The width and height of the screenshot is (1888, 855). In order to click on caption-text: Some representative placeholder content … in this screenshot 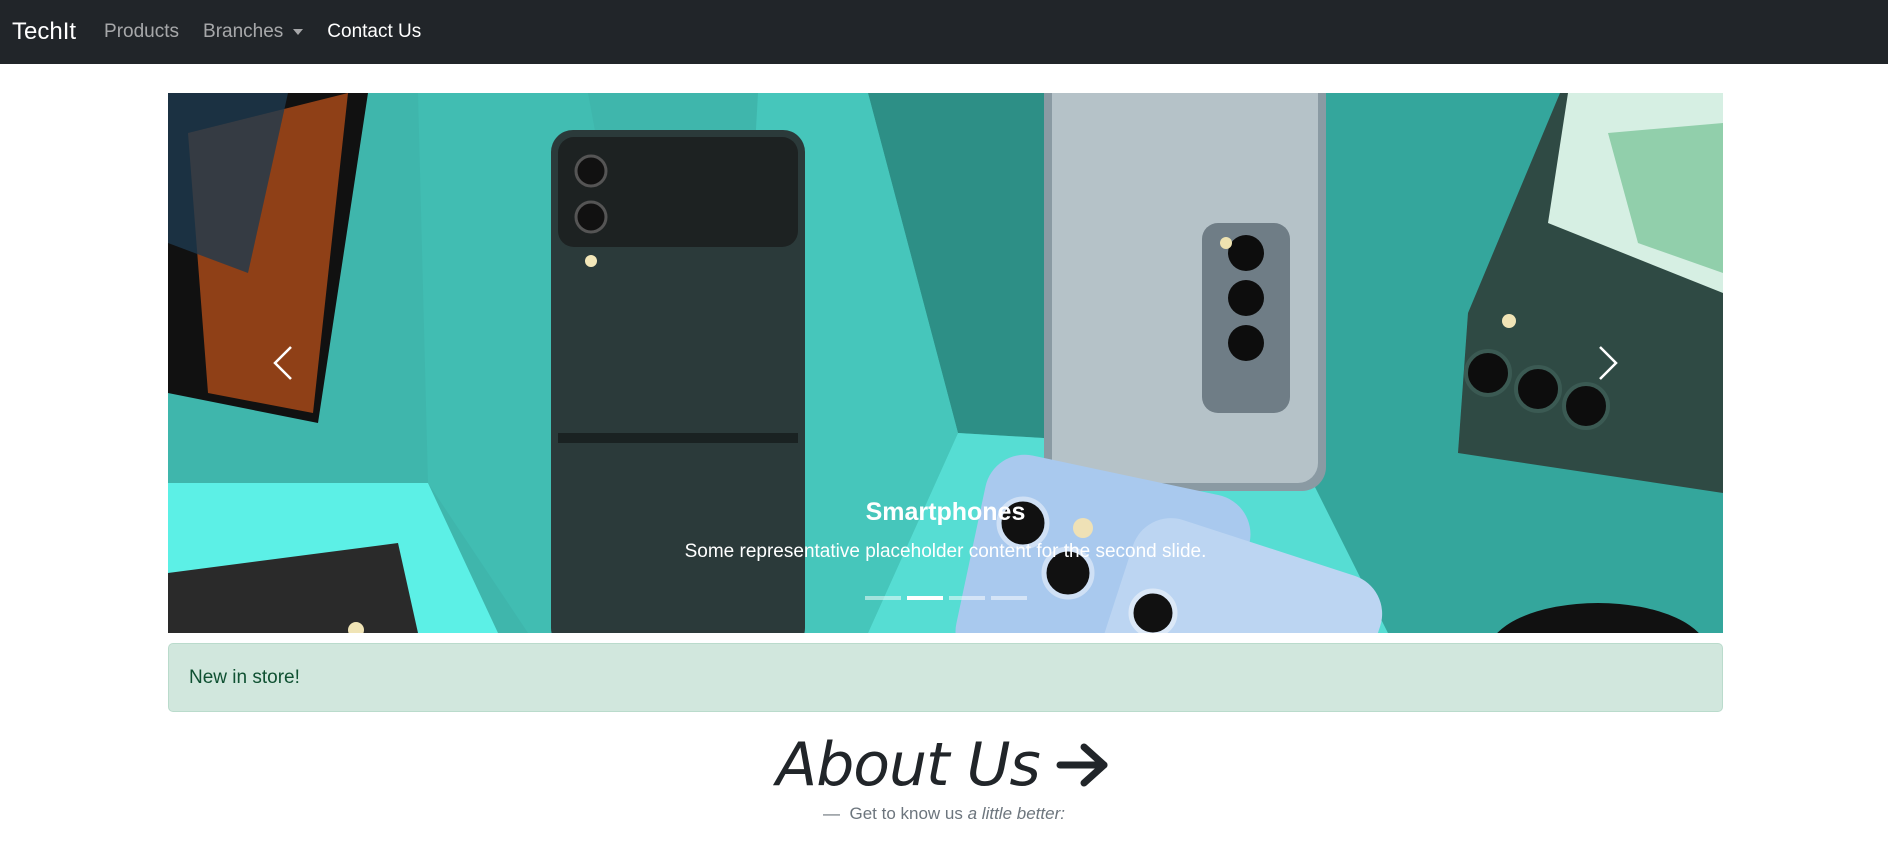, I will do `click(945, 551)`.